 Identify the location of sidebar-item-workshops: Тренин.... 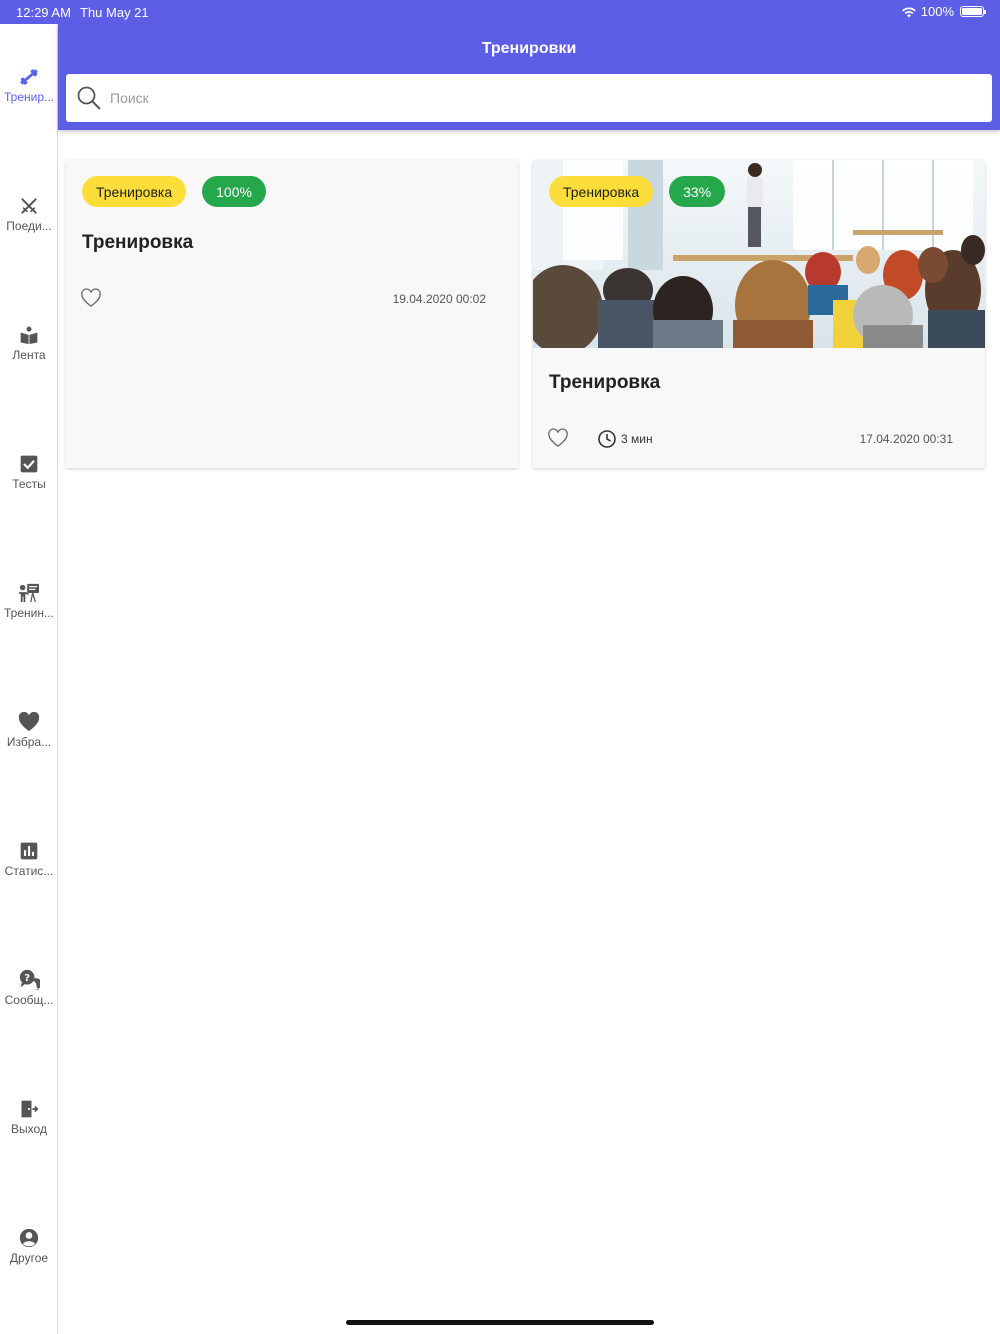
(29, 612).